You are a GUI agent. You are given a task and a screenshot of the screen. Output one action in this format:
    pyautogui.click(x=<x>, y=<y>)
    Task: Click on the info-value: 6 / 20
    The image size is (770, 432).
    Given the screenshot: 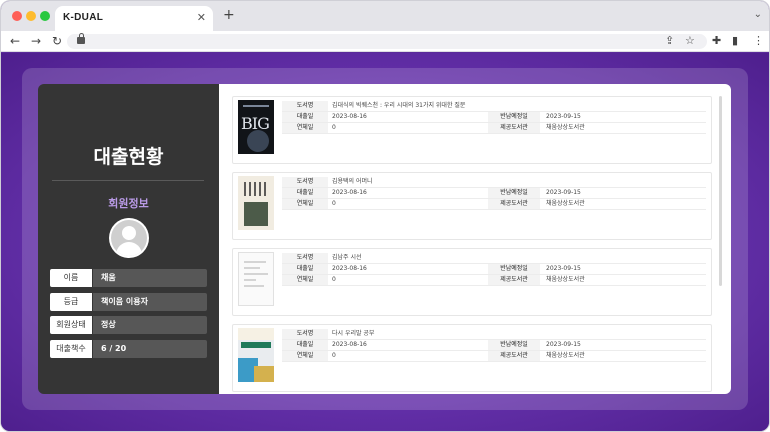 What is the action you would take?
    pyautogui.click(x=150, y=349)
    